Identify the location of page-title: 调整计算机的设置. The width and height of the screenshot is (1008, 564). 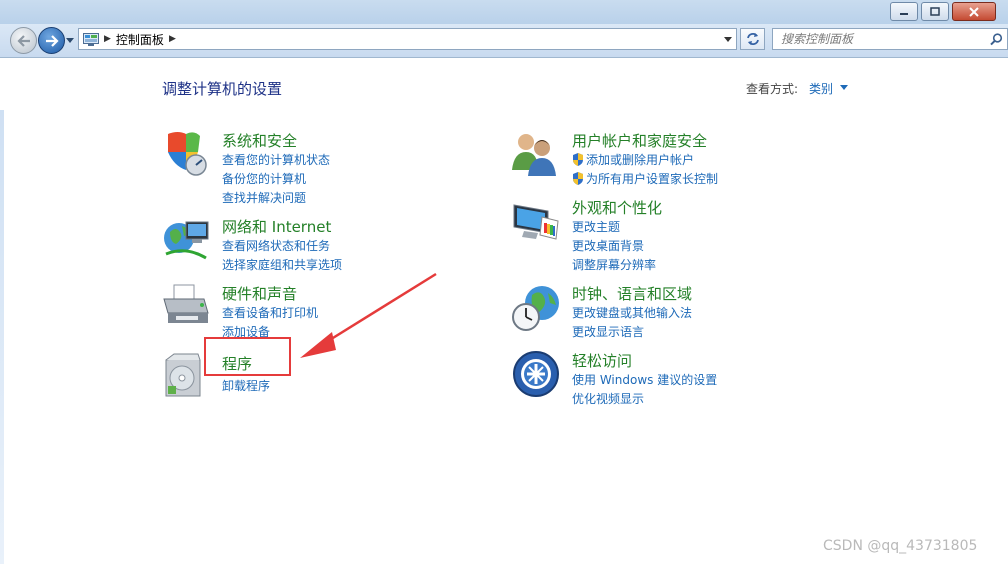
(222, 89).